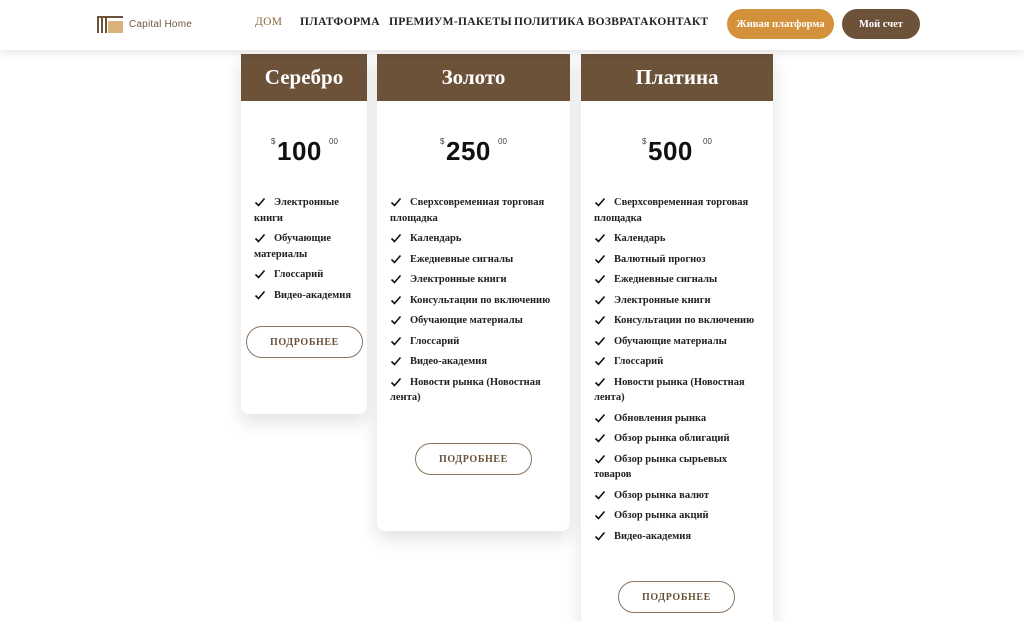 Image resolution: width=1024 pixels, height=621 pixels. I want to click on price-amount: 250, so click(468, 151).